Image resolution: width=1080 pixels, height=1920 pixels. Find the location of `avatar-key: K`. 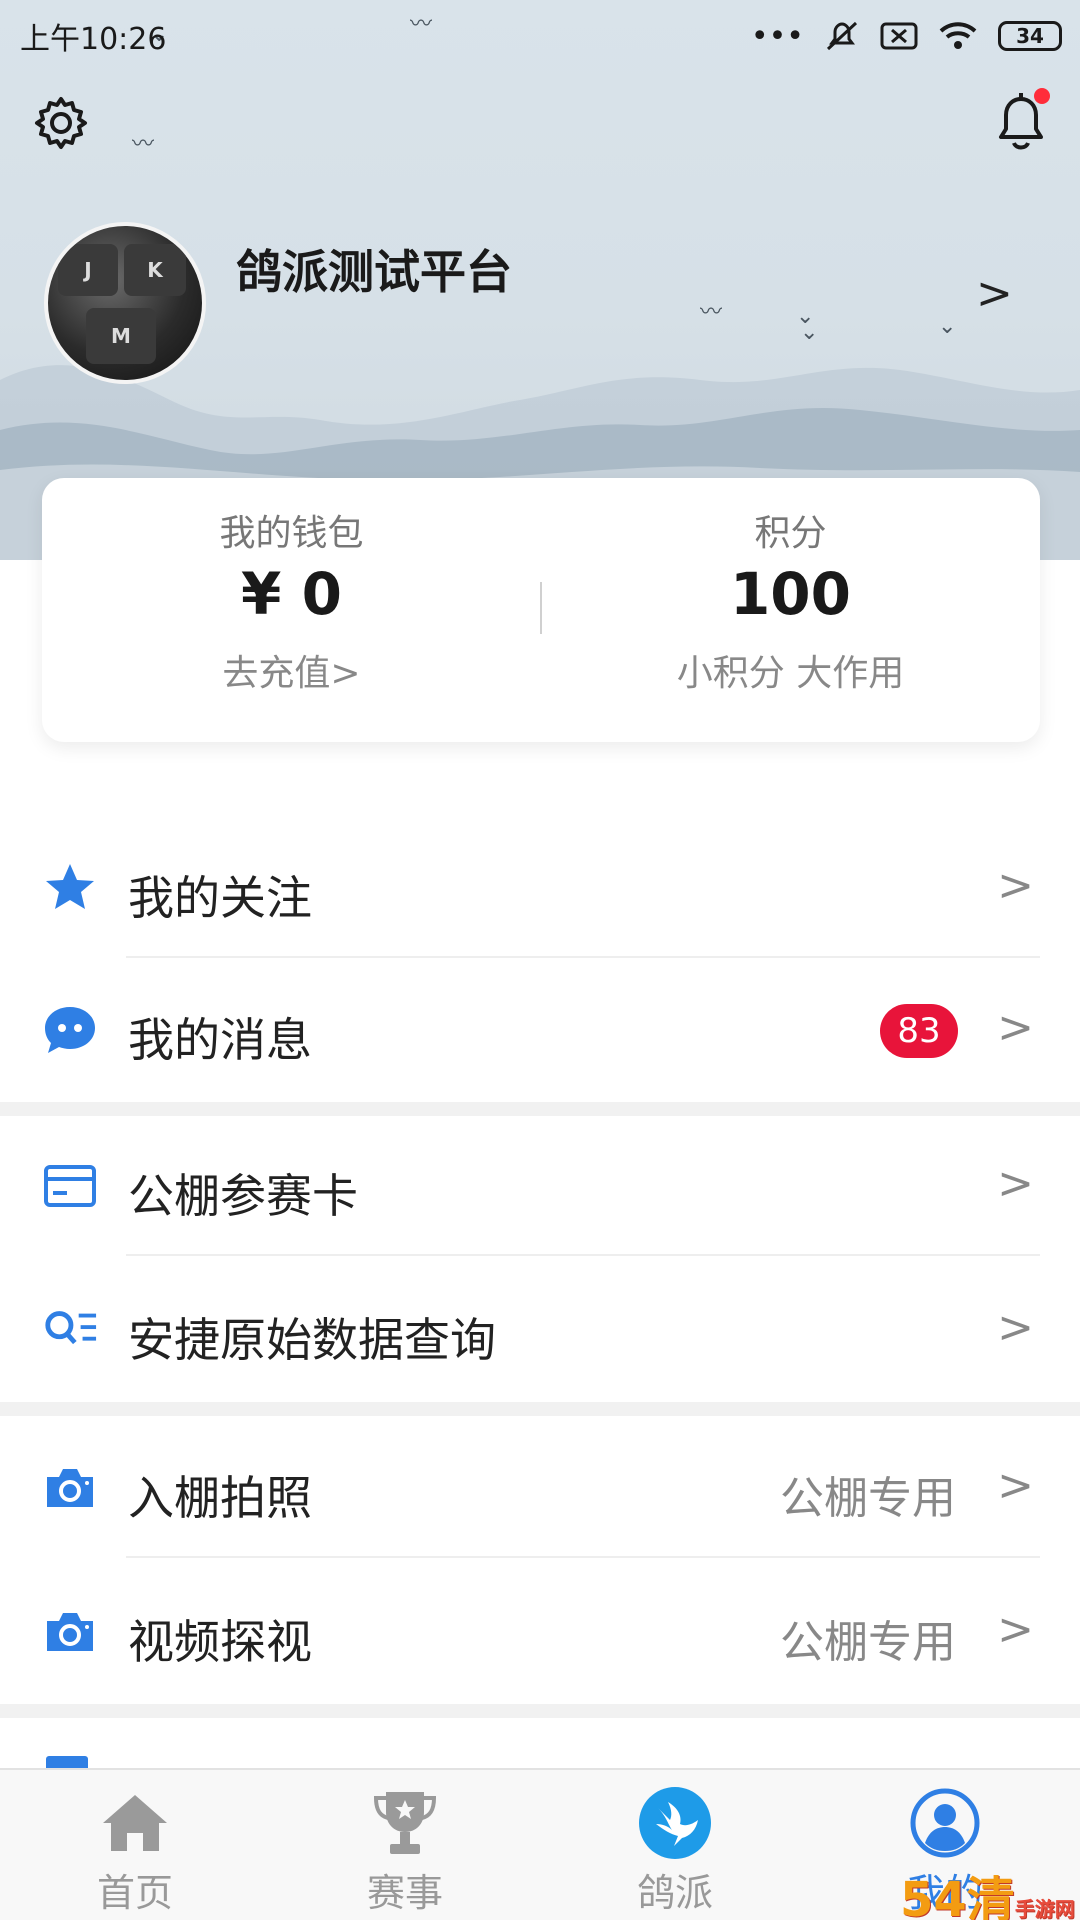

avatar-key: K is located at coordinates (155, 270).